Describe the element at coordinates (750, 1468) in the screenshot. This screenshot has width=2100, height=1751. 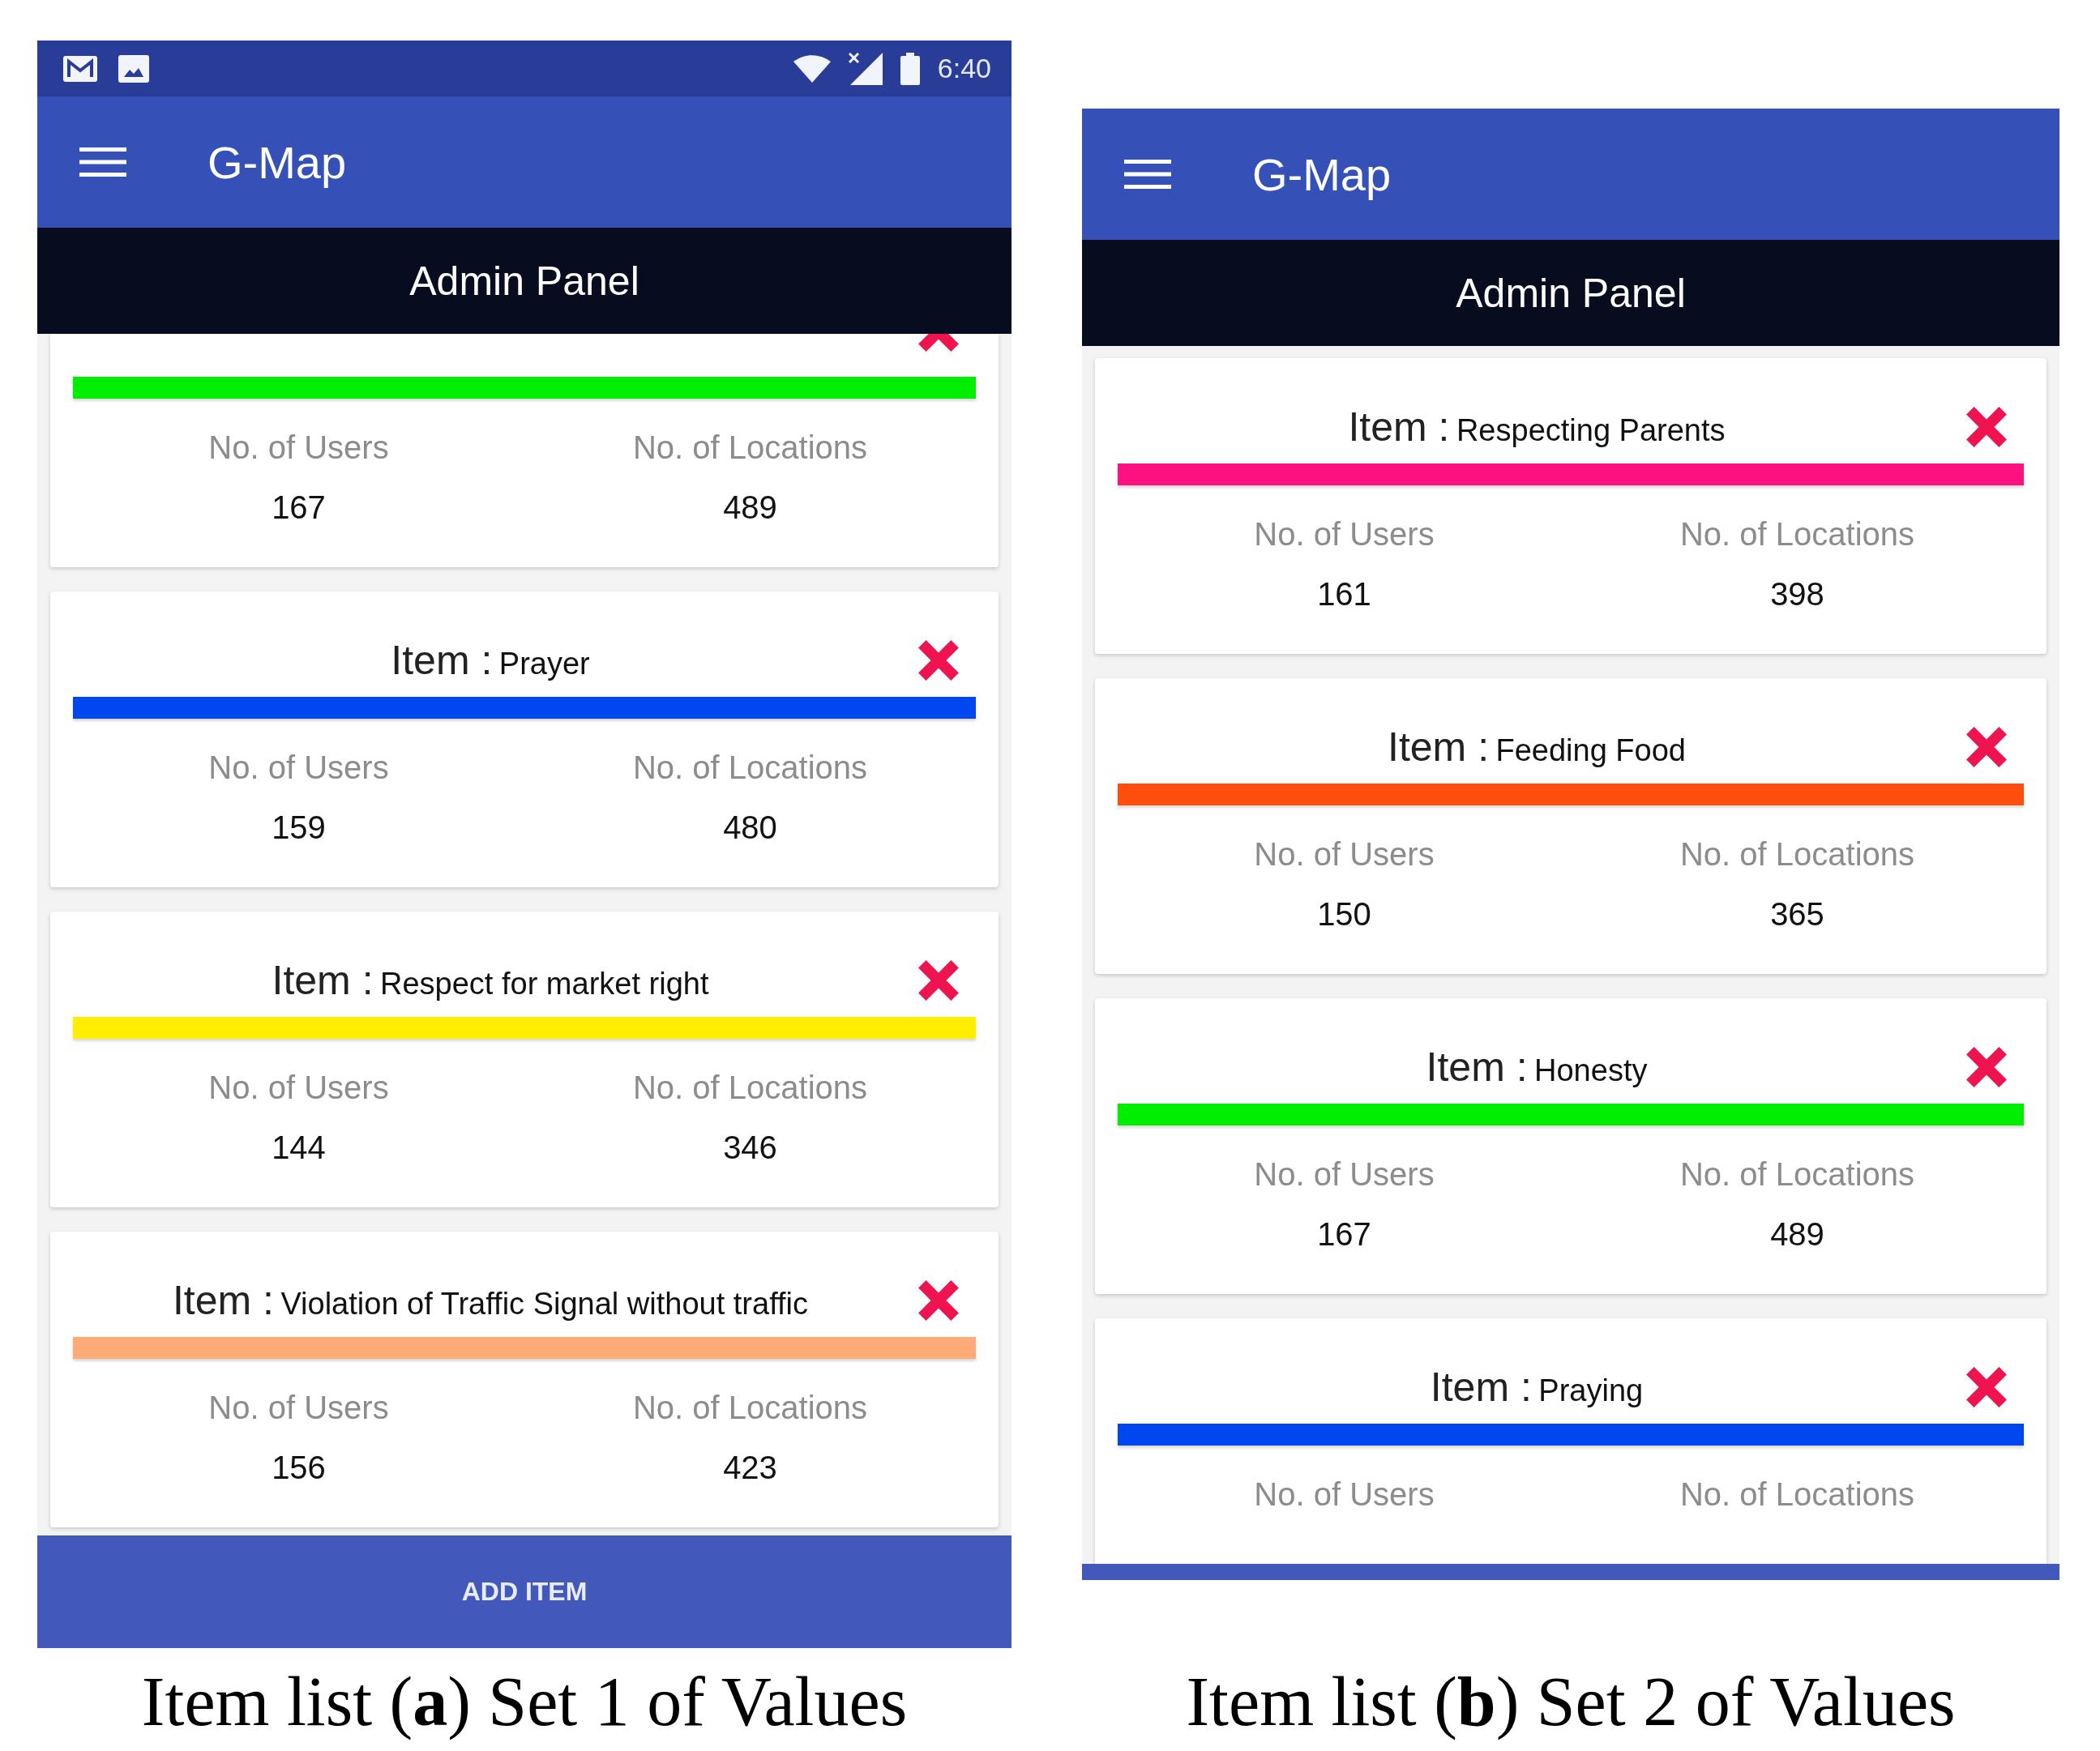
I see `stat-value: 423` at that location.